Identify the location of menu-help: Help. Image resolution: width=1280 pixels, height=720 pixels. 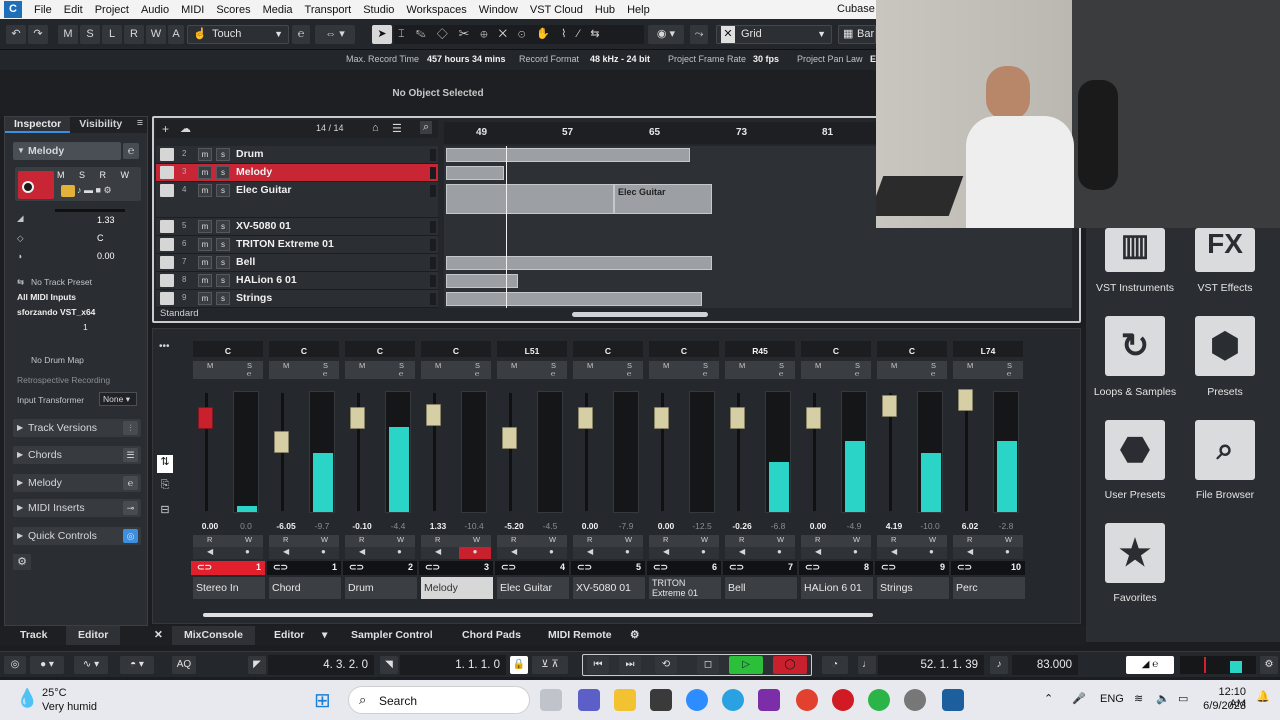
(638, 10).